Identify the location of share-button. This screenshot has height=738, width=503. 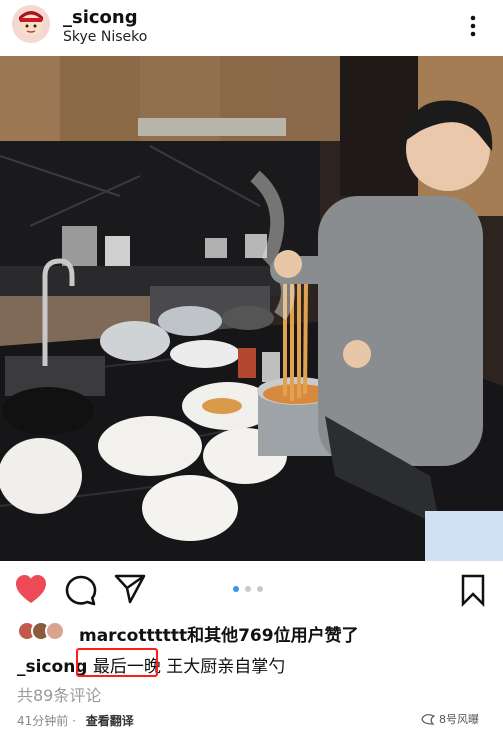
(130, 589).